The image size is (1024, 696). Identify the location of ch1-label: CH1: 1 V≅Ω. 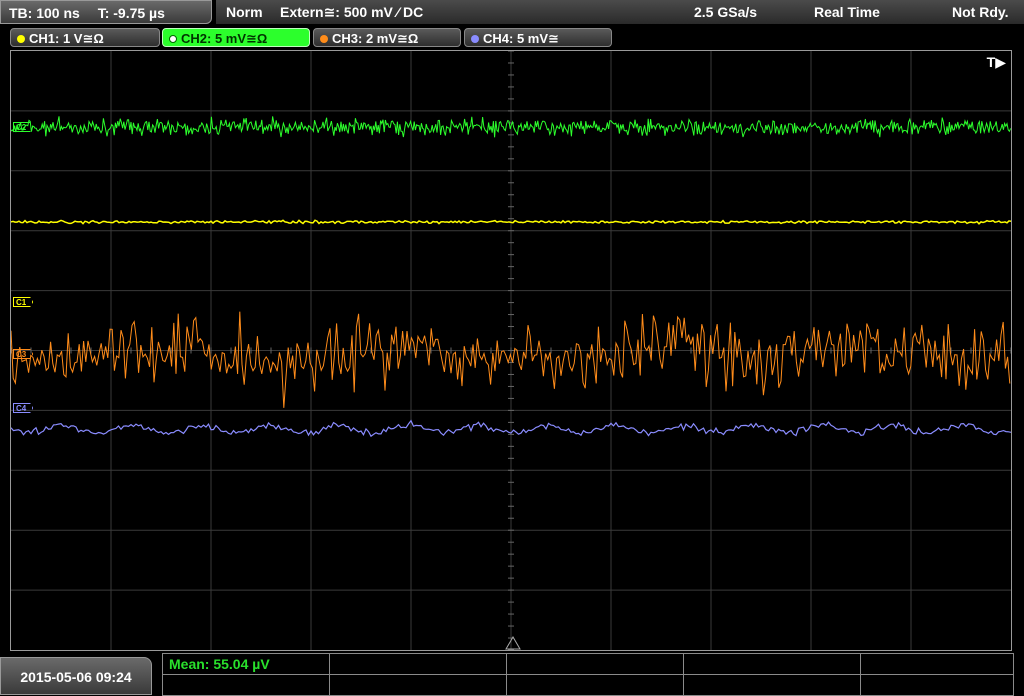
(66, 38).